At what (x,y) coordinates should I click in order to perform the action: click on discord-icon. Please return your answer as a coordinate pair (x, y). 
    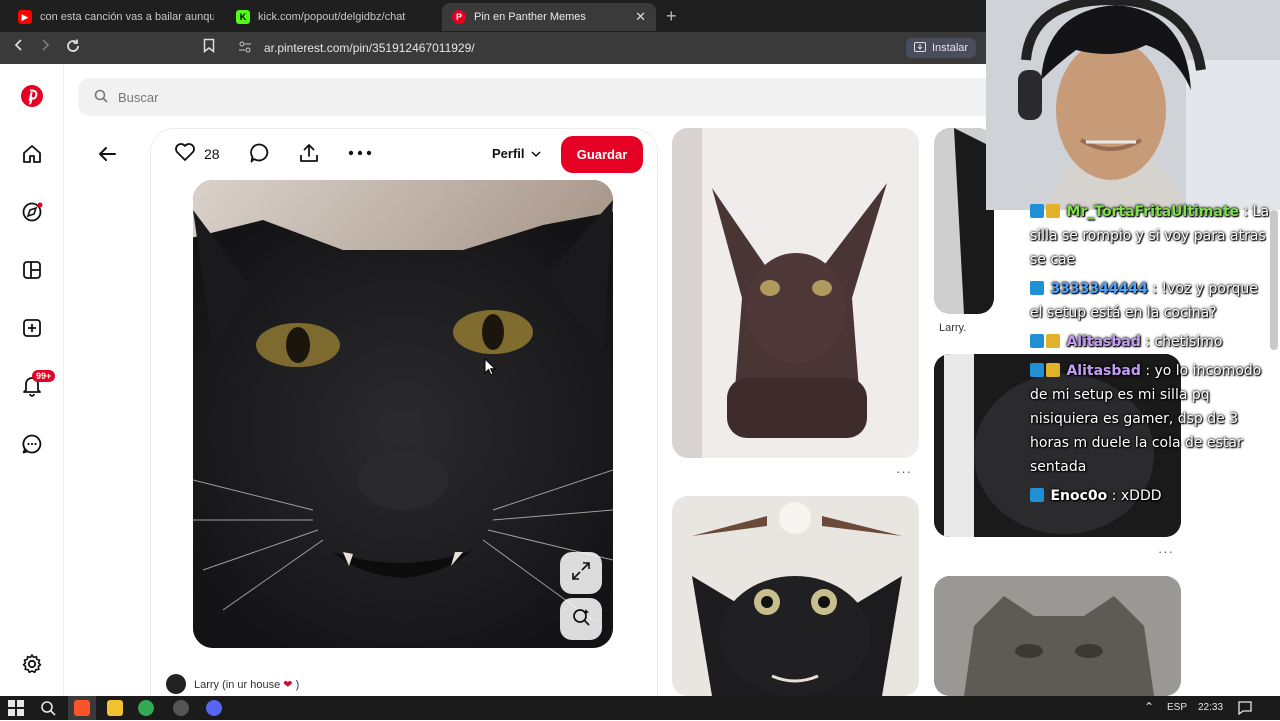
    Looking at the image, I should click on (214, 708).